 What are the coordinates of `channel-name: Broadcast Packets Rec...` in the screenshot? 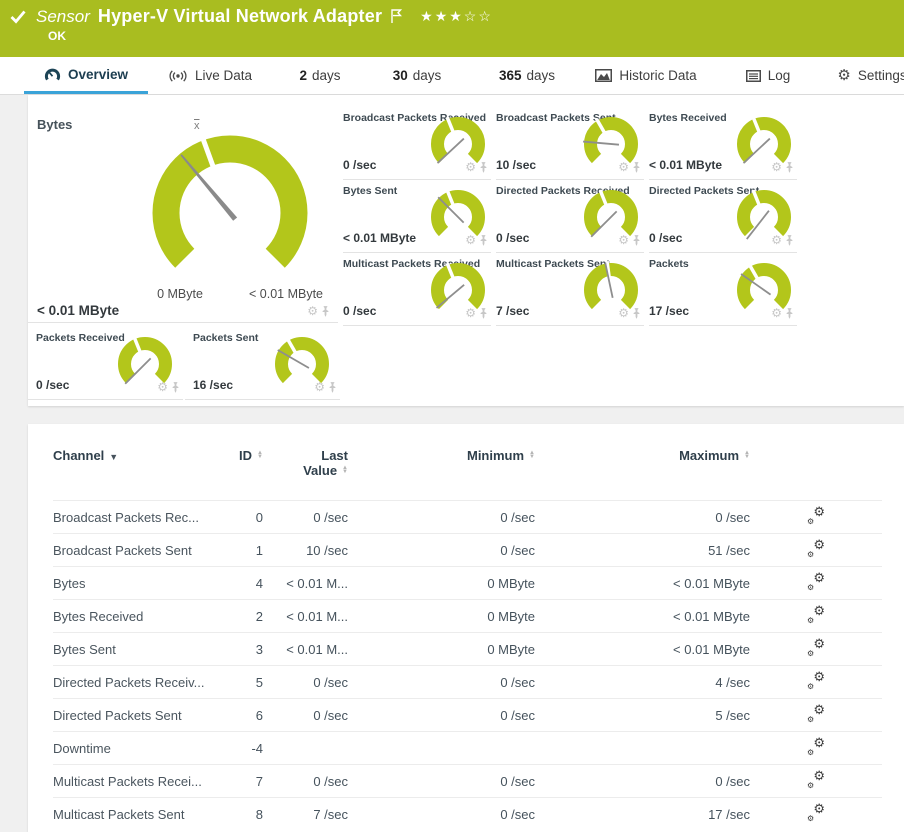 It's located at (135, 517).